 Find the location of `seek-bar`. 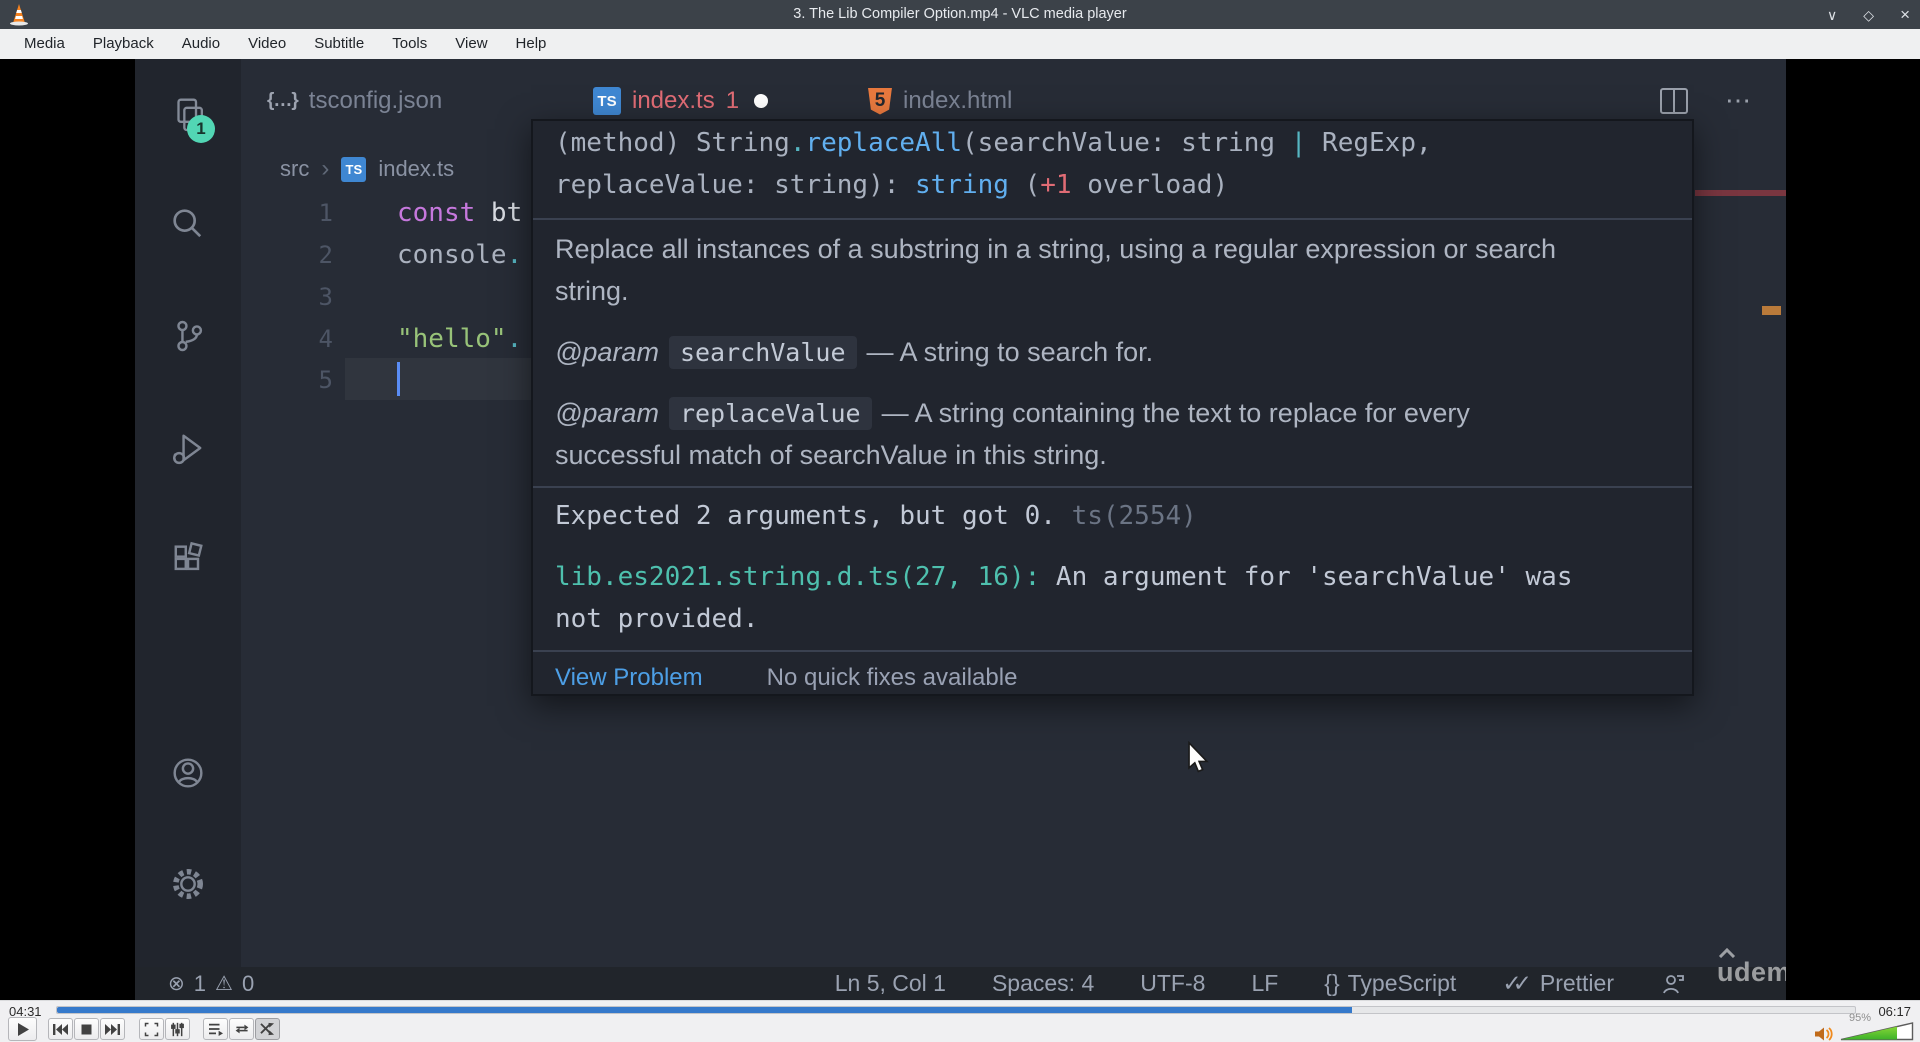

seek-bar is located at coordinates (956, 1010).